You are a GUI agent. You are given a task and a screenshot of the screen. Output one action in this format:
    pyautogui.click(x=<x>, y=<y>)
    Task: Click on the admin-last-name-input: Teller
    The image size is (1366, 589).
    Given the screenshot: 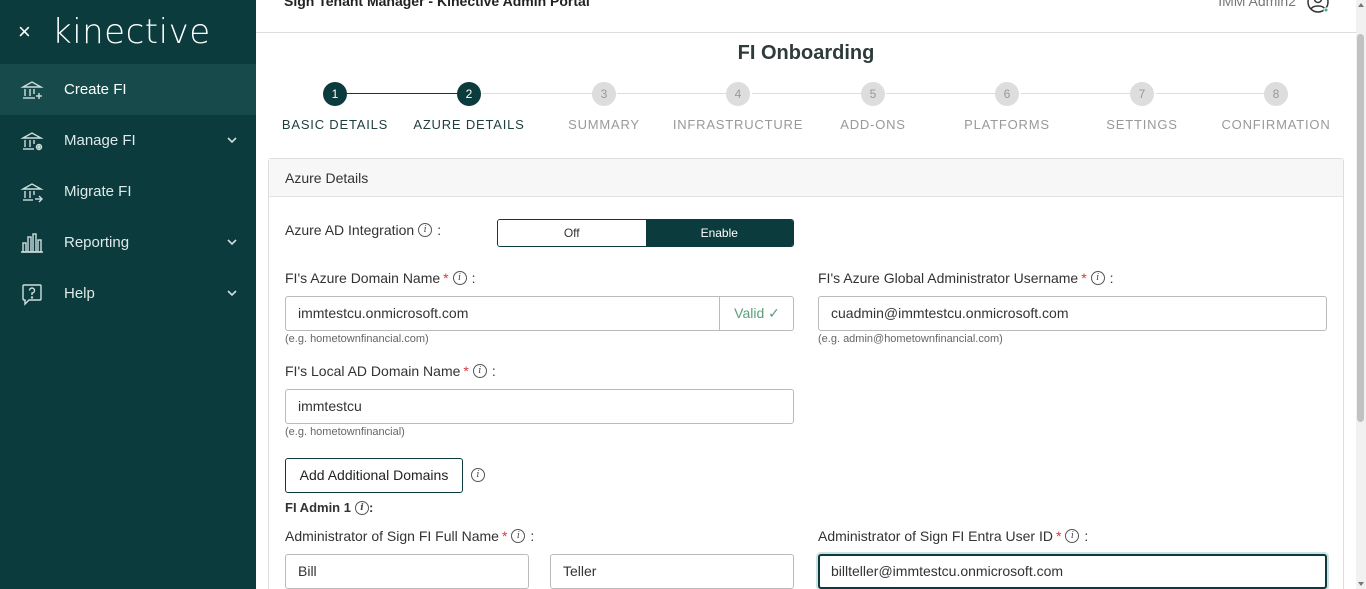 What is the action you would take?
    pyautogui.click(x=672, y=571)
    